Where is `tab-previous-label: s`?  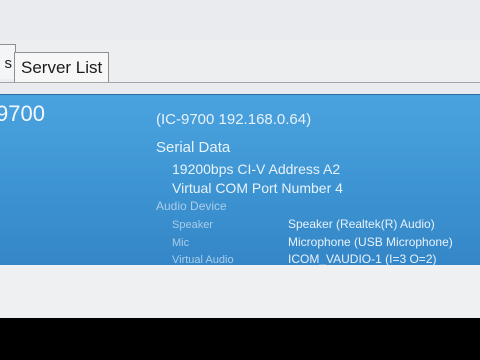 tab-previous-label: s is located at coordinates (8, 63).